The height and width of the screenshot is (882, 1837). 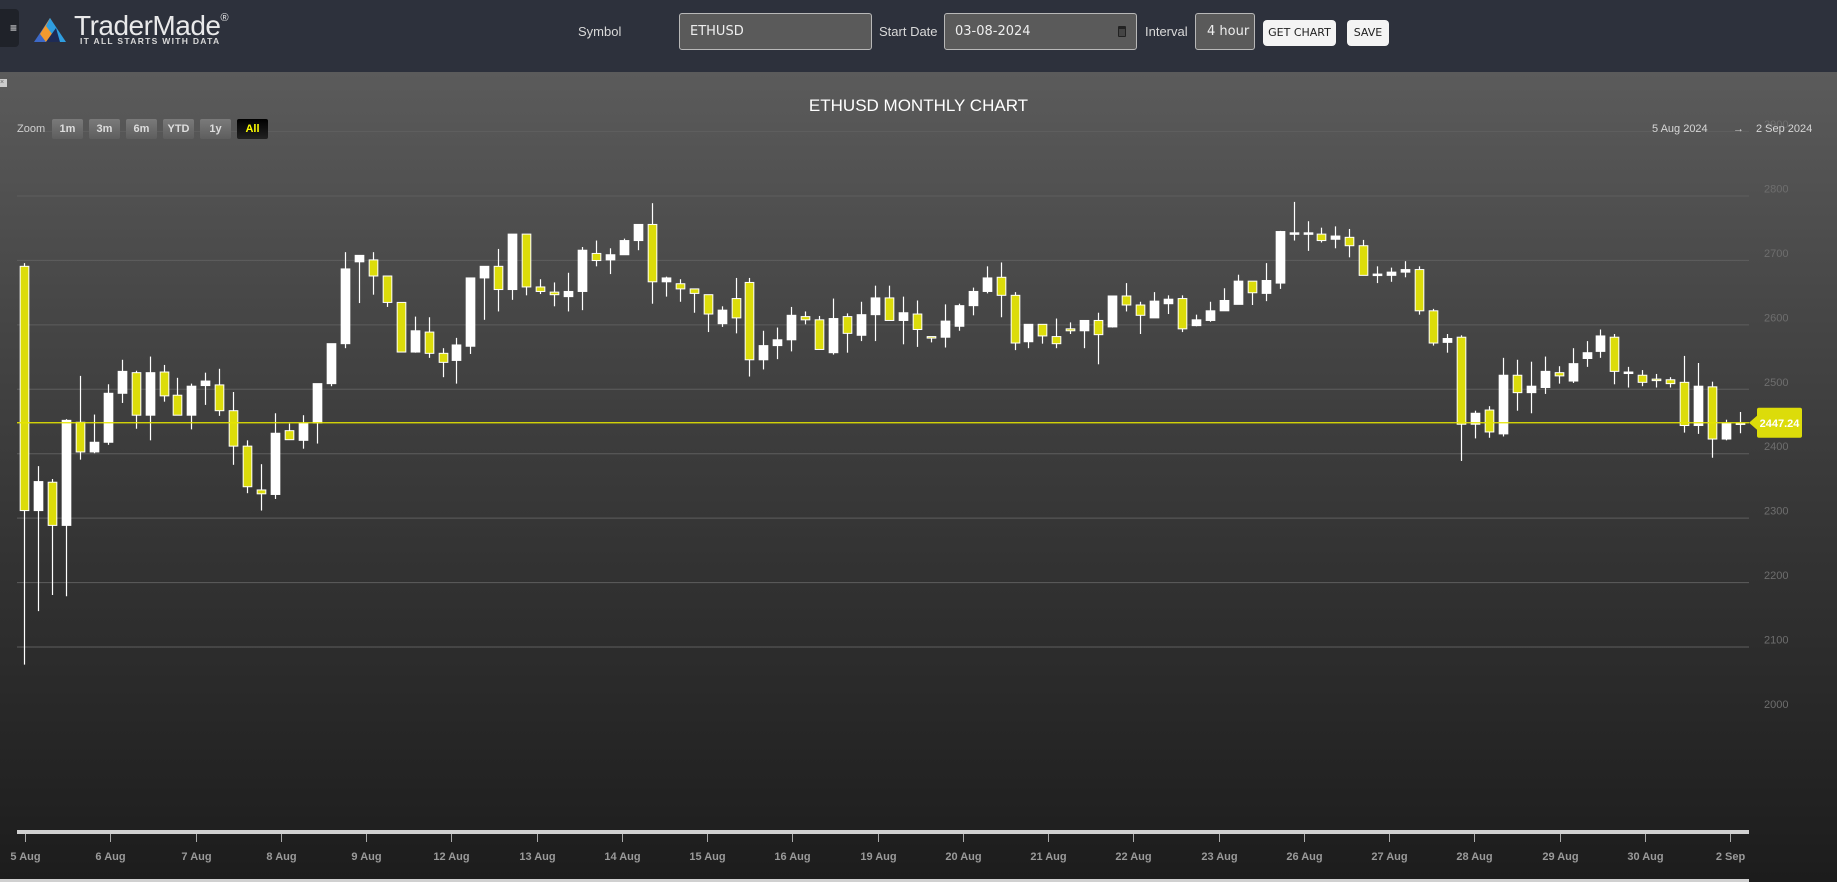 What do you see at coordinates (1133, 857) in the screenshot?
I see `x-tick-label: 22 Aug` at bounding box center [1133, 857].